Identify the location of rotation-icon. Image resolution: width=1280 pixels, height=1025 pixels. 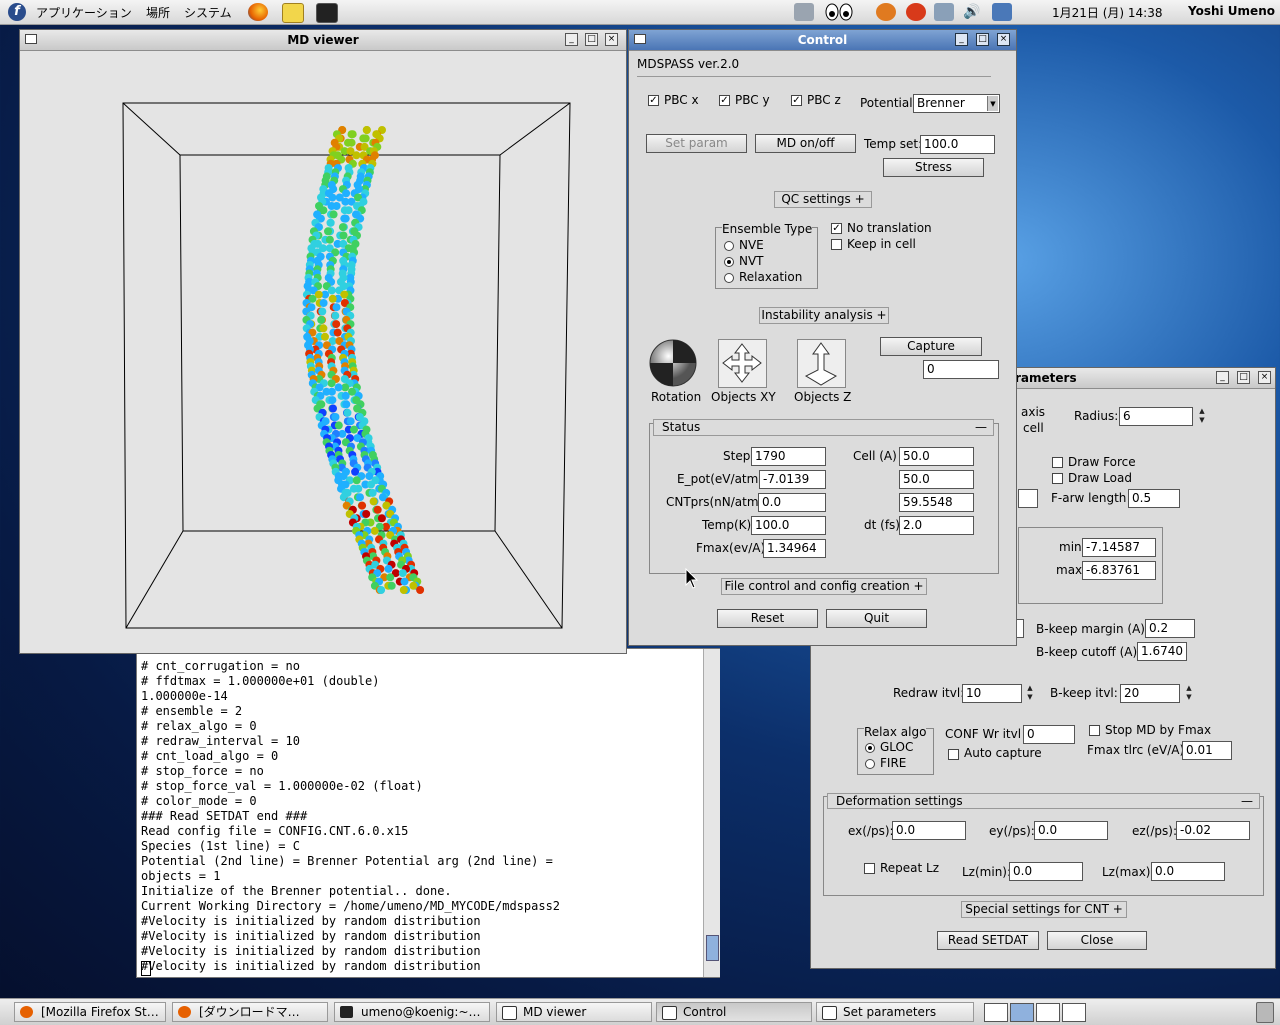
(673, 363).